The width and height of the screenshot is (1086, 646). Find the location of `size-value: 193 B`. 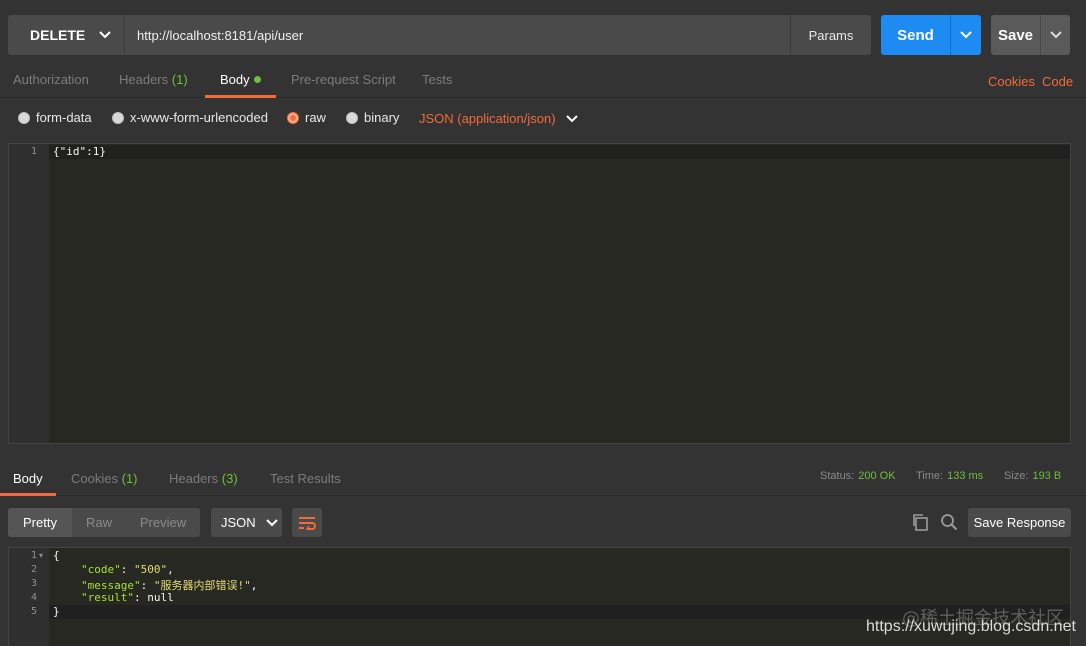

size-value: 193 B is located at coordinates (1047, 476).